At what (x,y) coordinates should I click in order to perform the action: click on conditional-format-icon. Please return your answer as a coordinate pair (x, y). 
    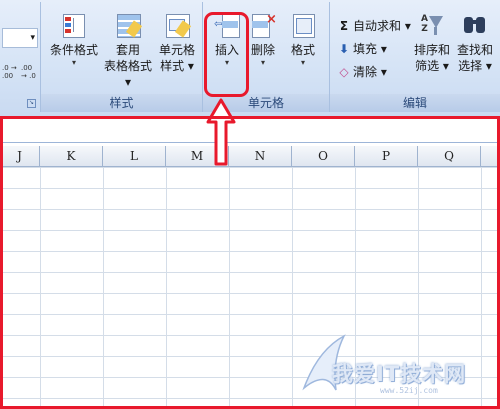
    Looking at the image, I should click on (74, 26).